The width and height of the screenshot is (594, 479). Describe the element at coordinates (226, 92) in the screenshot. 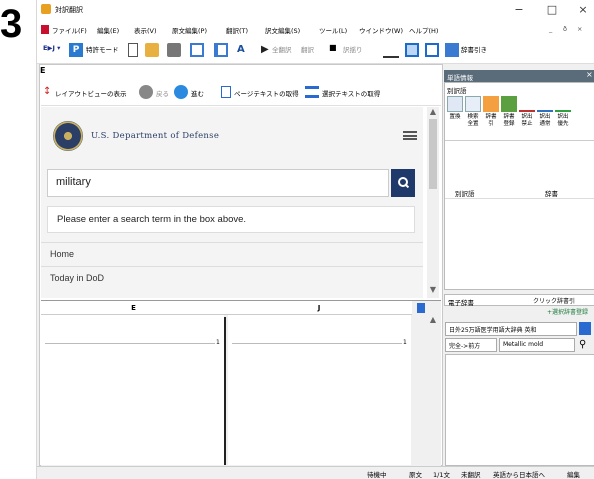

I see `page-text-icon` at that location.